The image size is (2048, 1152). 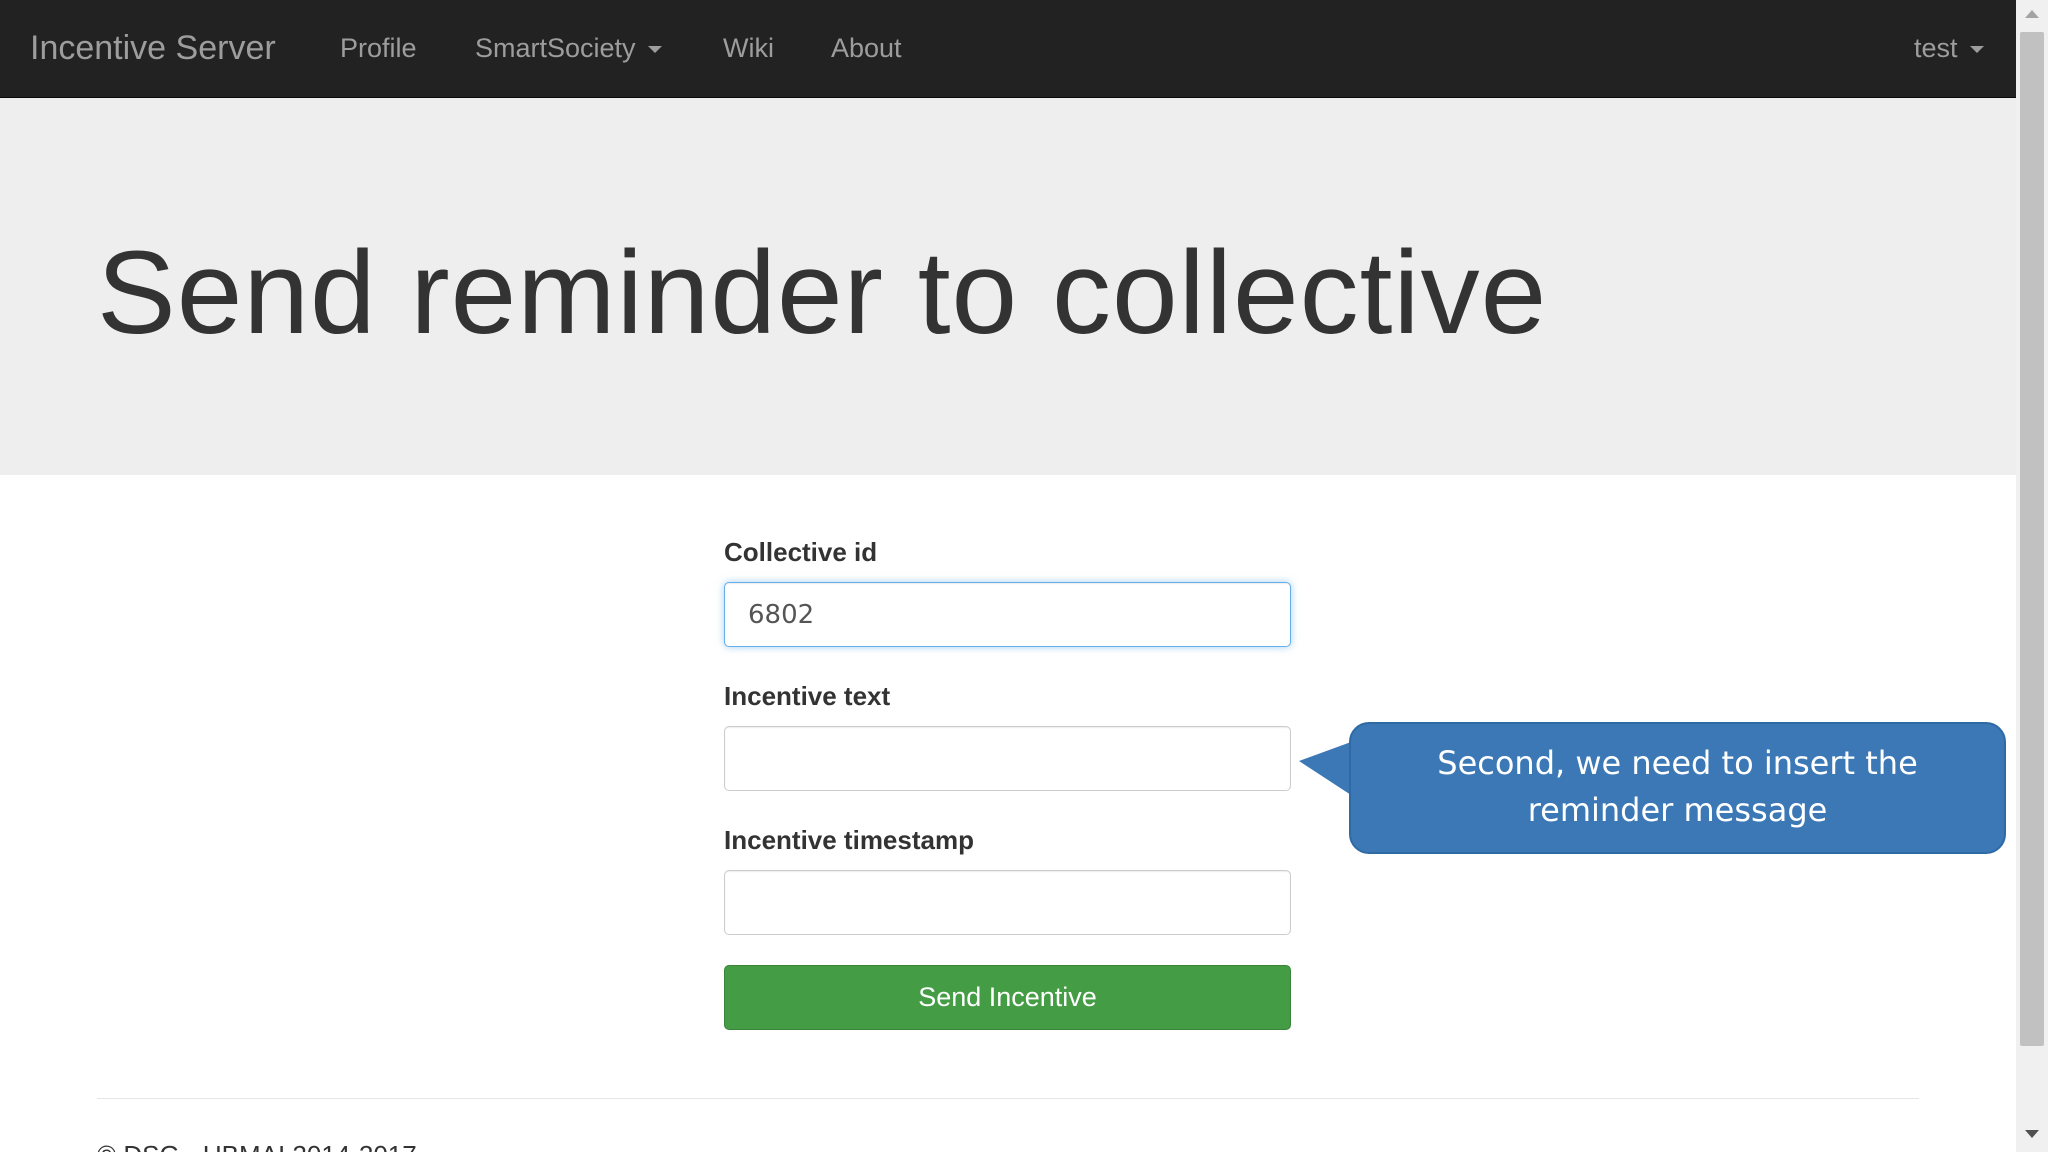 What do you see at coordinates (849, 840) in the screenshot?
I see `incentive-timestamp-label: Incentive timestamp` at bounding box center [849, 840].